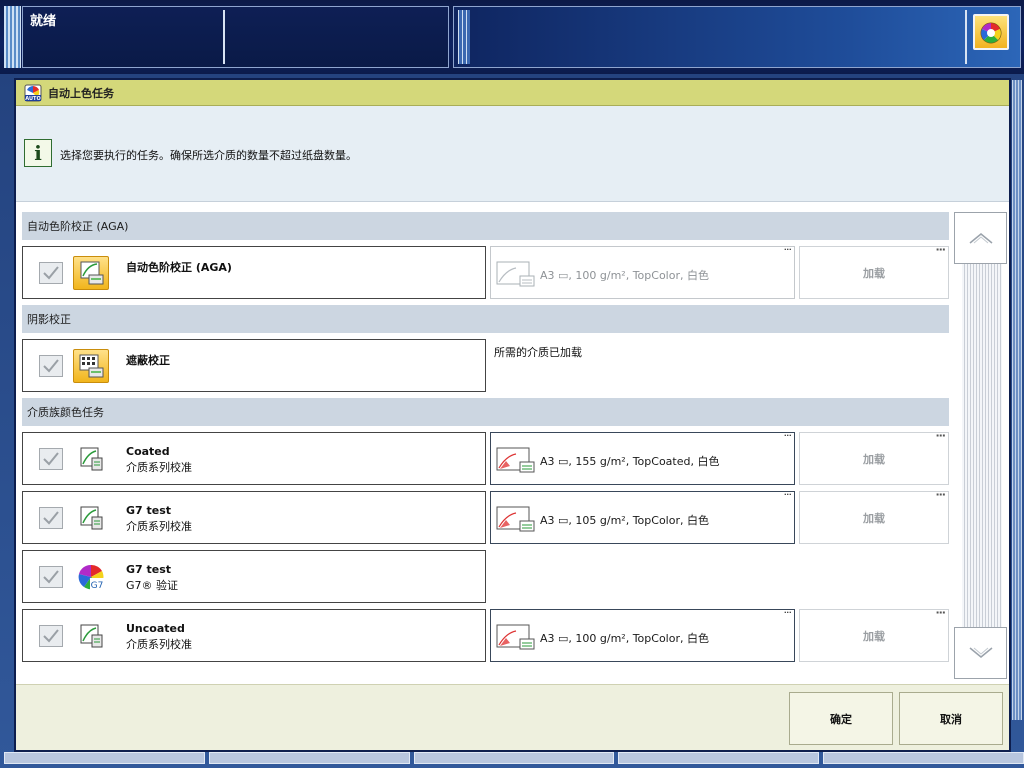 Image resolution: width=1024 pixels, height=768 pixels. Describe the element at coordinates (91, 273) in the screenshot. I see `printer-calibration-icon` at that location.